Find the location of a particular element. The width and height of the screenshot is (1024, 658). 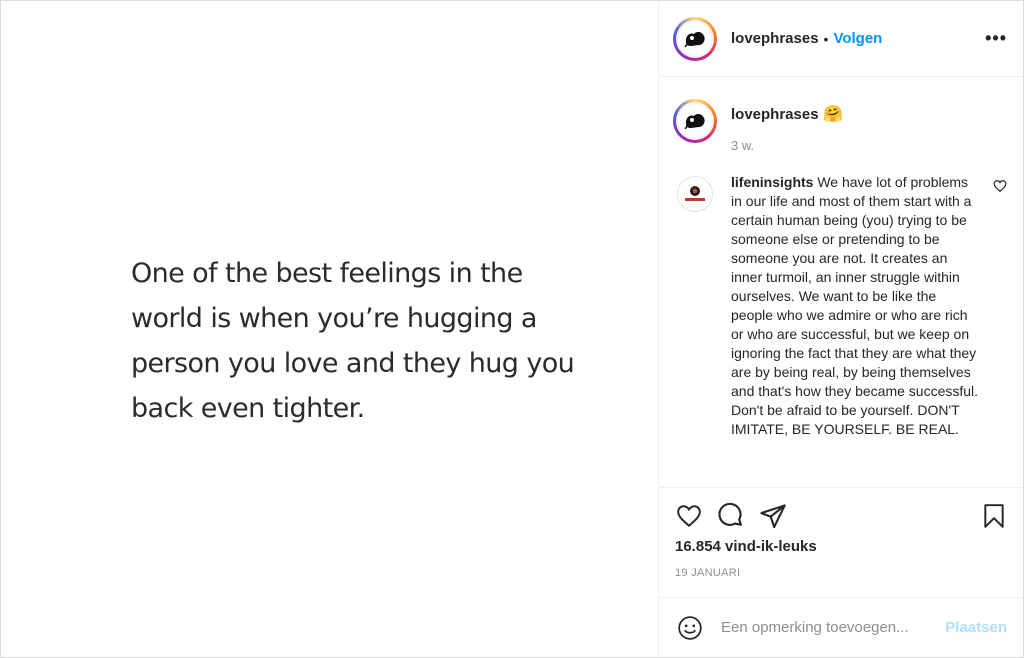

comment-avatar is located at coordinates (695, 194).